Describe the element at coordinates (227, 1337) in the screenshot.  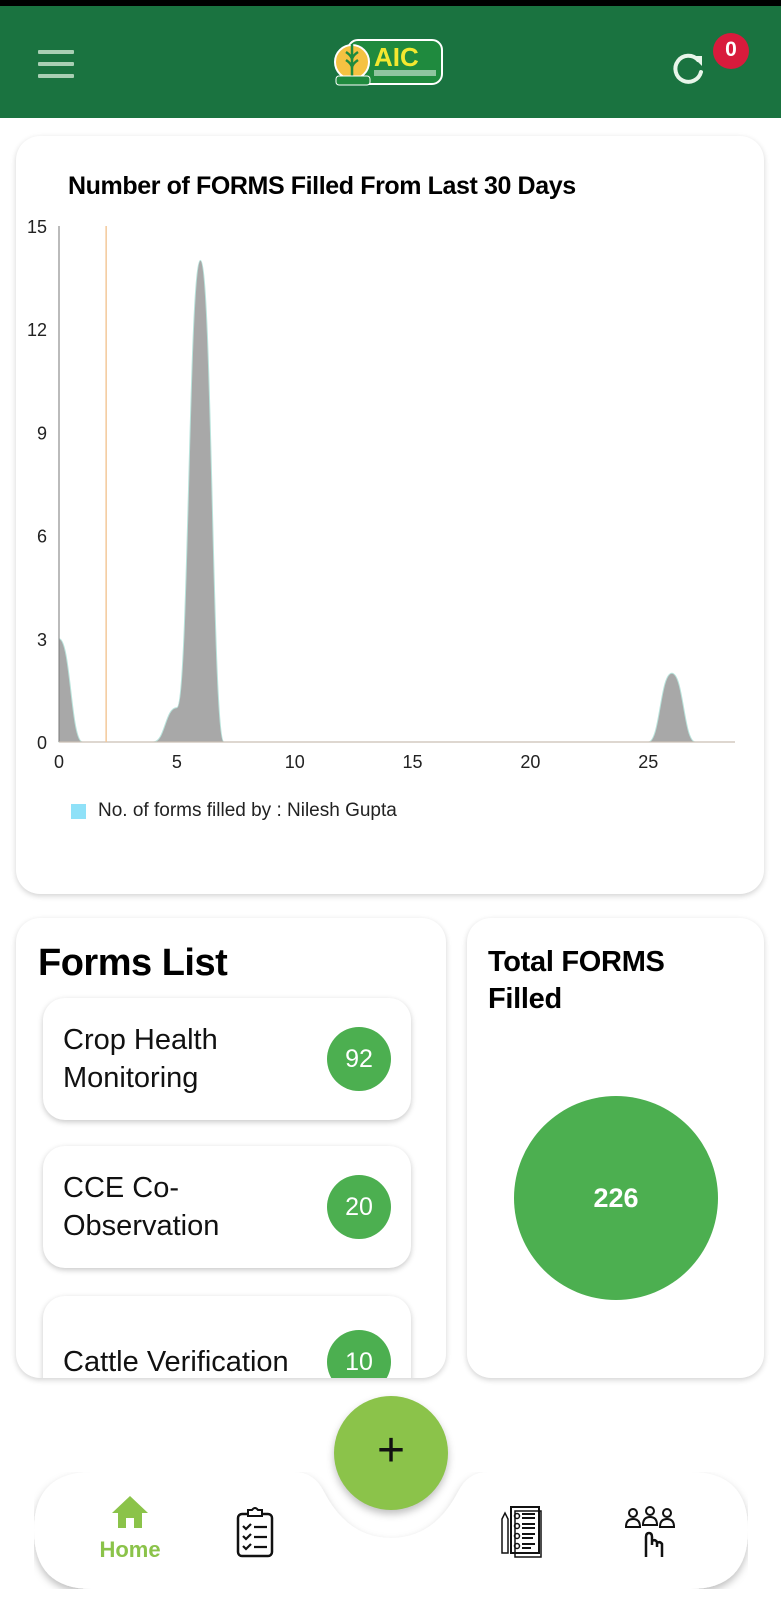
I see `form-item-cattle-verification: Cattle Verification 10` at that location.